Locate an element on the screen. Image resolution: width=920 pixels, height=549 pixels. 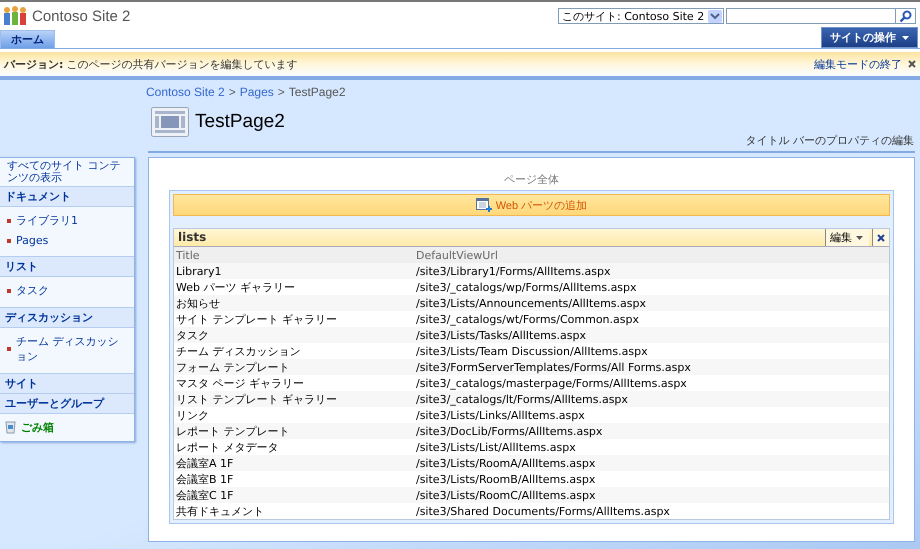
table-cell: /site3/_catalogs/wp/Forms/AllItems.aspx is located at coordinates (651, 287).